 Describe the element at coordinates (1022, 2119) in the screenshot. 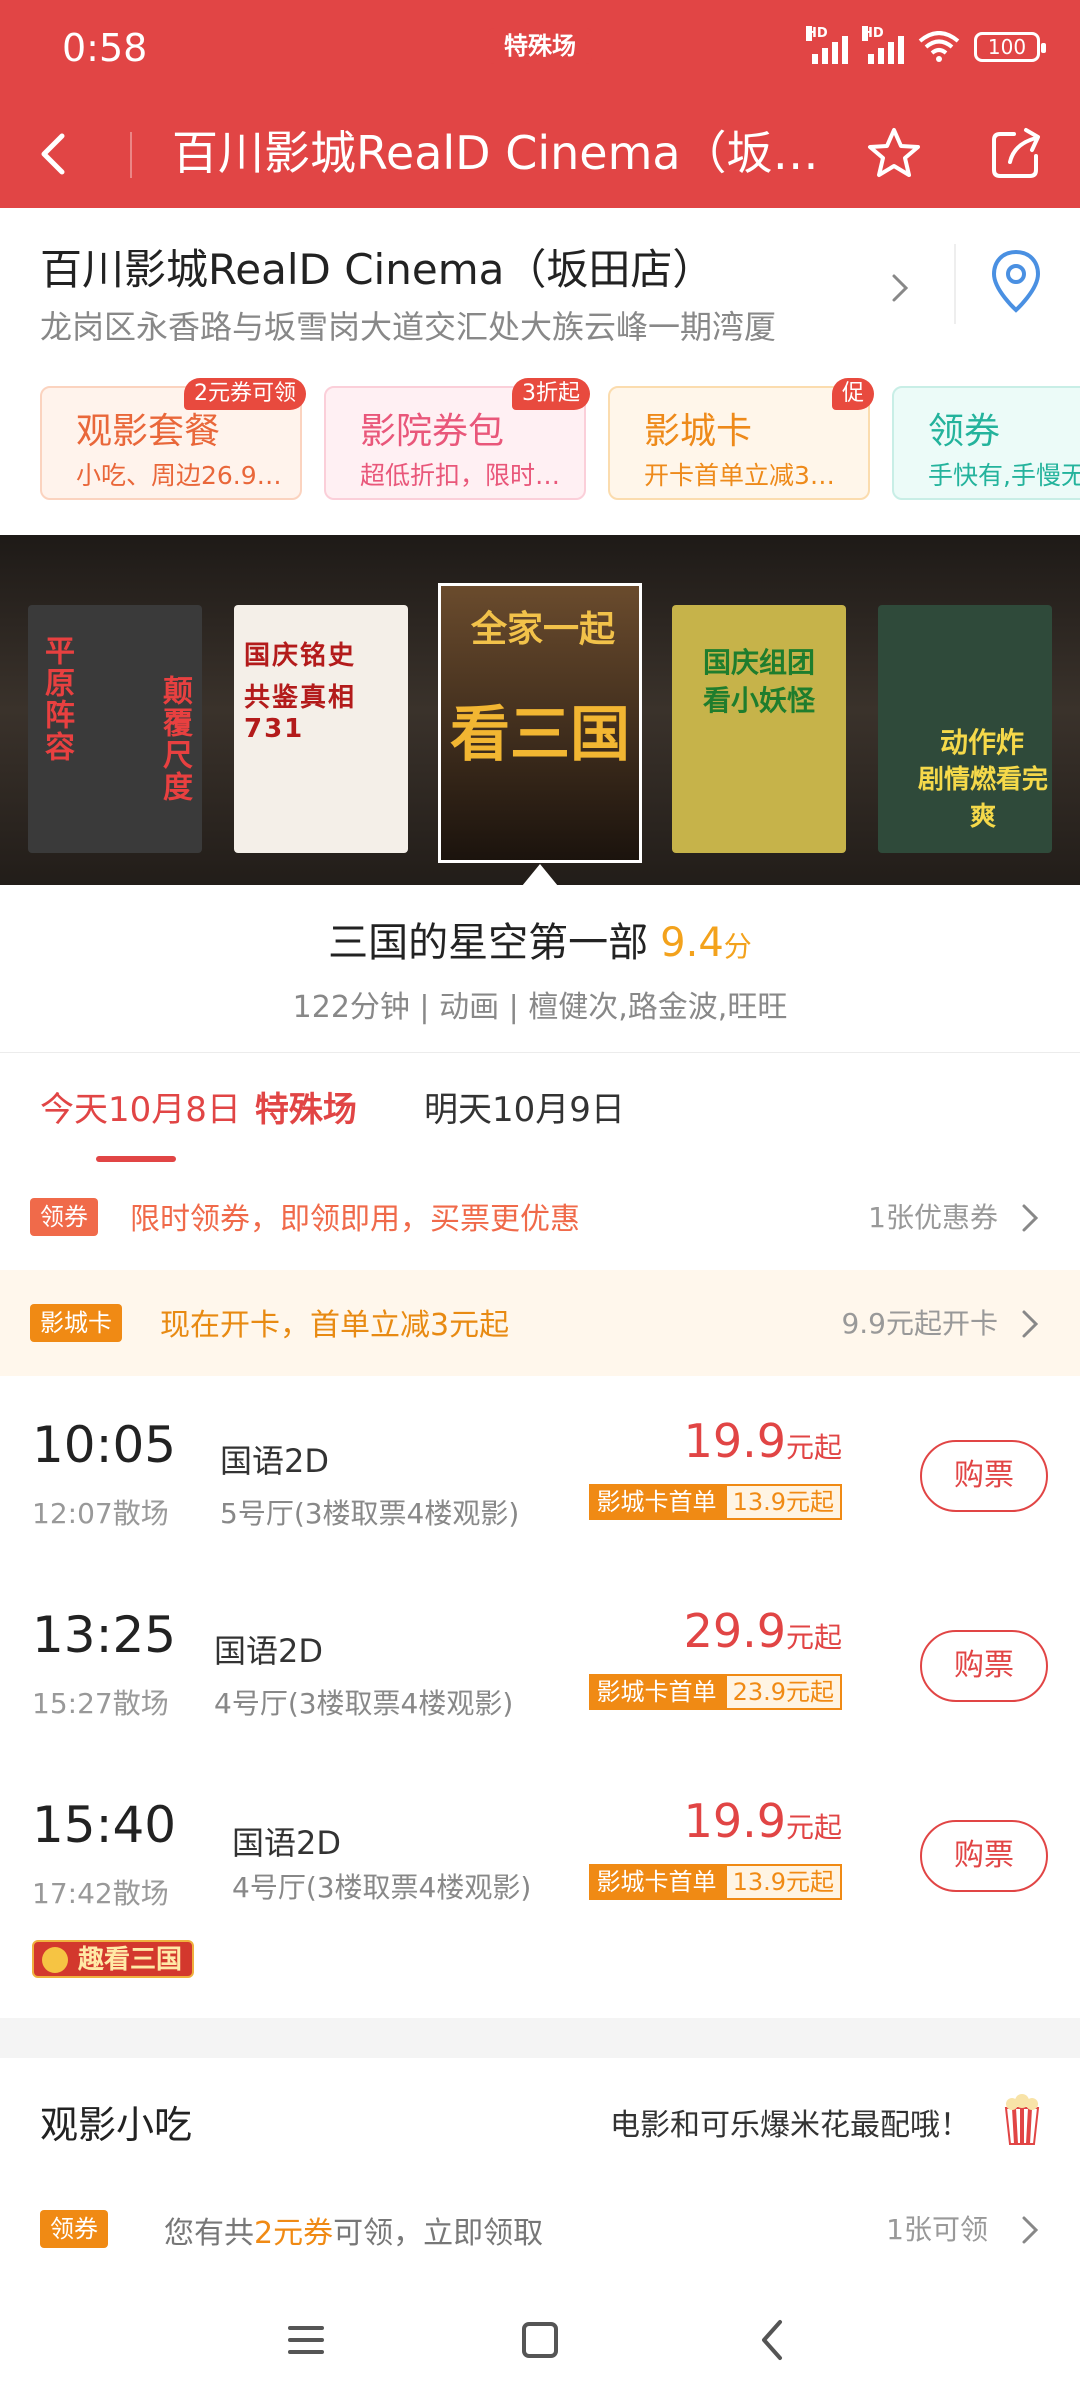

I see `popcorn-icon` at that location.